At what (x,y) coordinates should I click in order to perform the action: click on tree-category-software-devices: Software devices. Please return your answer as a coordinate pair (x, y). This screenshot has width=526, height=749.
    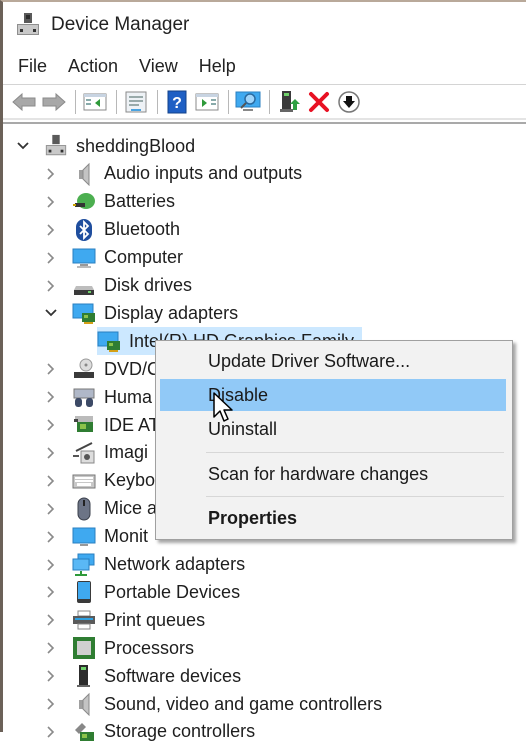
    Looking at the image, I should click on (142, 676).